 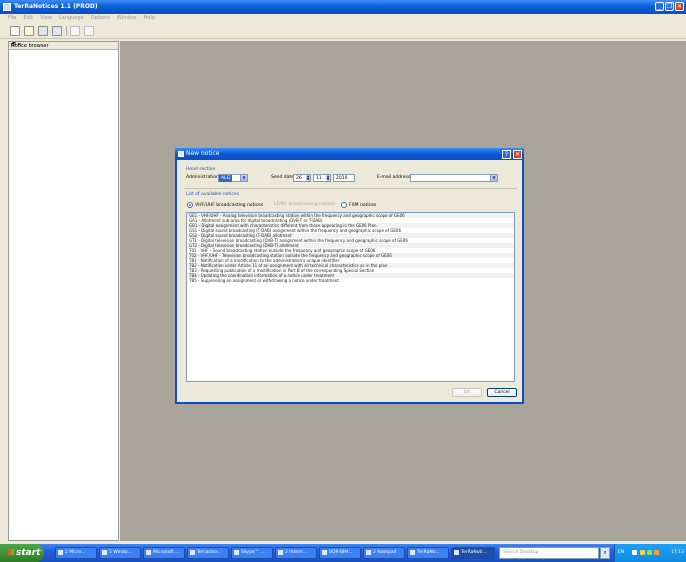 I want to click on tray-update-icon, so click(x=649, y=552).